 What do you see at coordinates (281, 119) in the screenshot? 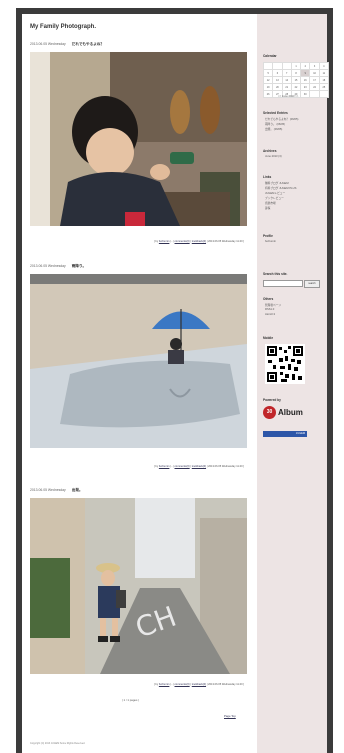
I see `selected-entry: だれでもやるよね？ (06/05)` at bounding box center [281, 119].